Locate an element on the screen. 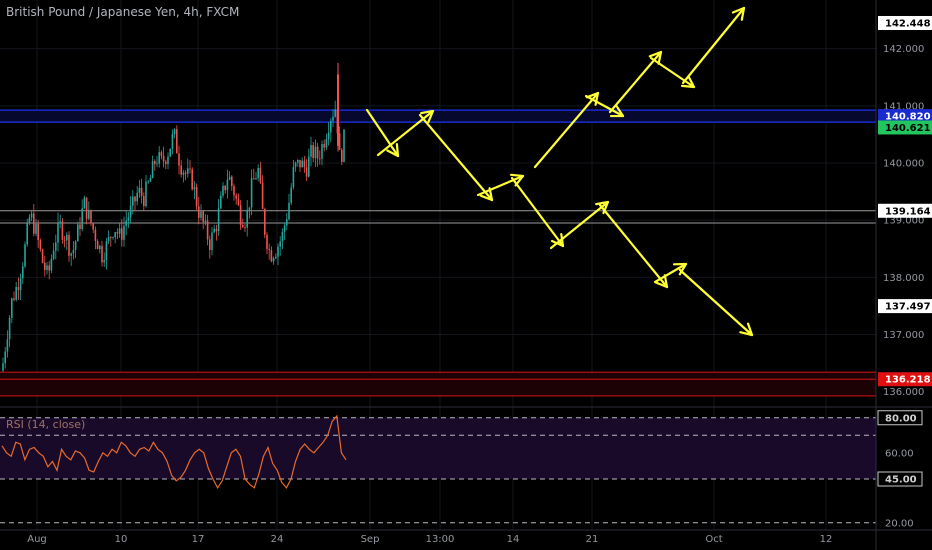 This screenshot has width=932, height=550. price-tag-label: 140.621 is located at coordinates (908, 128).